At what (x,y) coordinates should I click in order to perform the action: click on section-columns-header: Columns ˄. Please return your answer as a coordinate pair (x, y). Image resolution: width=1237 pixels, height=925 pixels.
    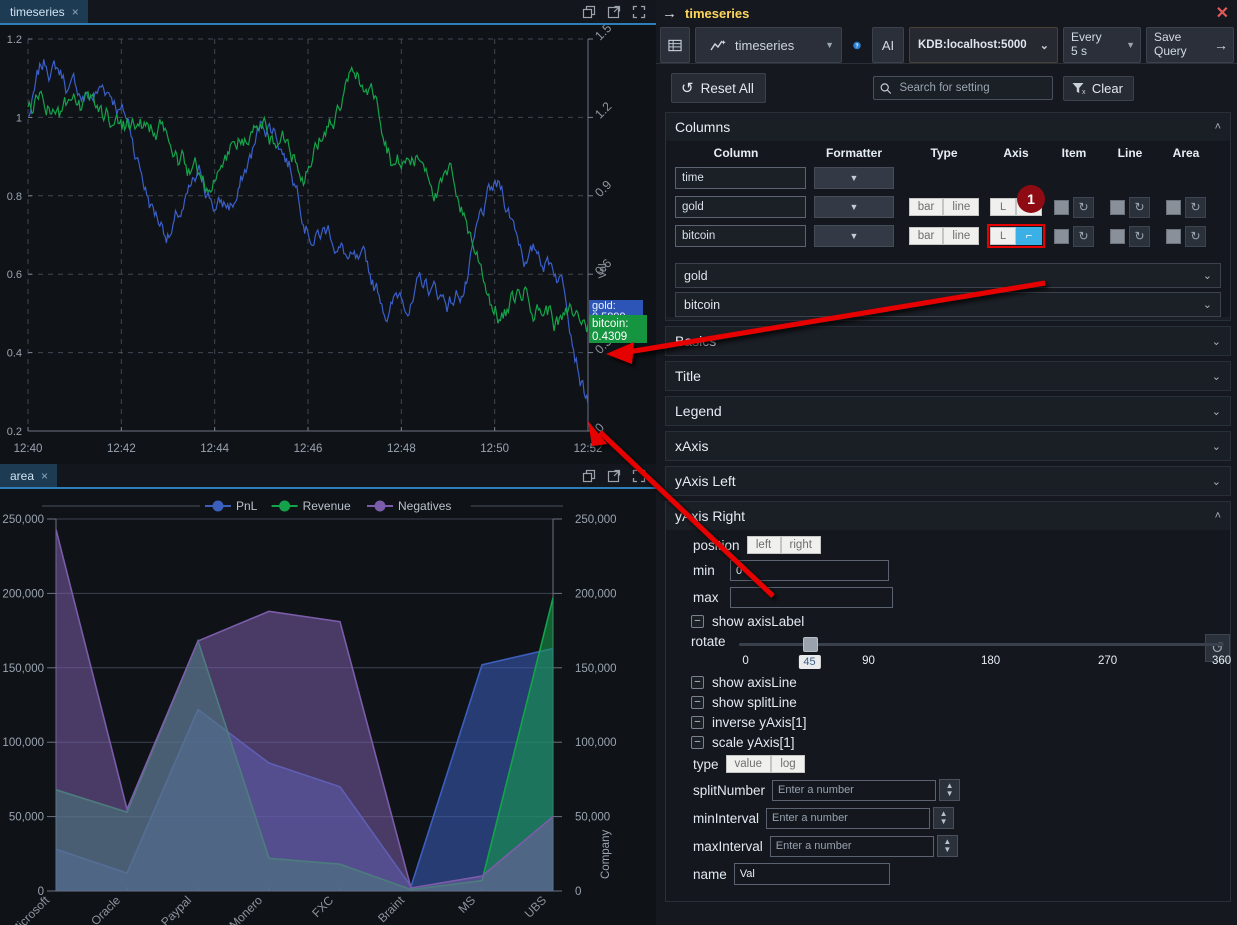
    Looking at the image, I should click on (948, 127).